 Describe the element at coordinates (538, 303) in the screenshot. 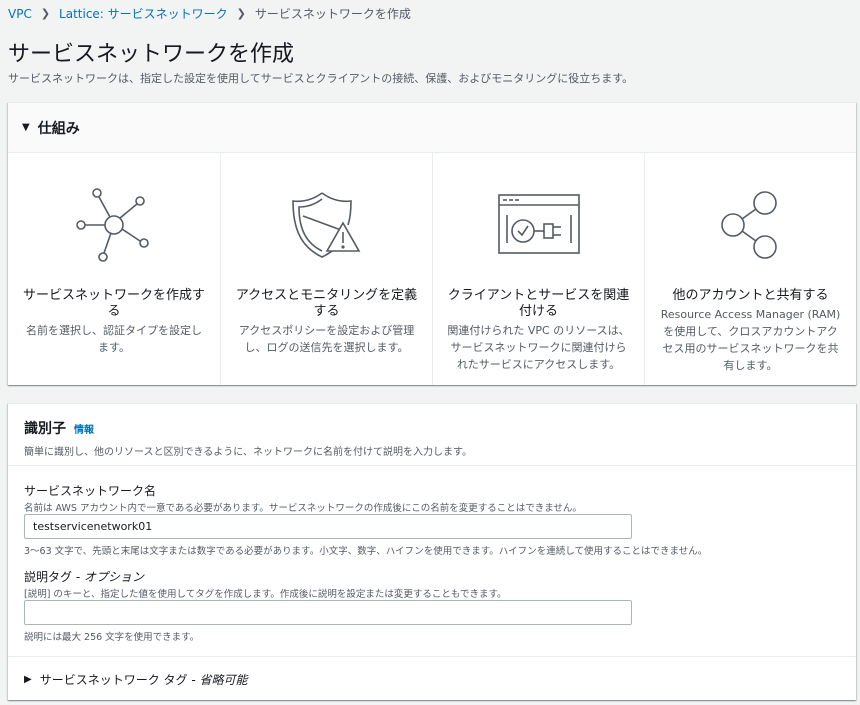

I see `step-title: クライアントとサービスを関連付ける` at that location.